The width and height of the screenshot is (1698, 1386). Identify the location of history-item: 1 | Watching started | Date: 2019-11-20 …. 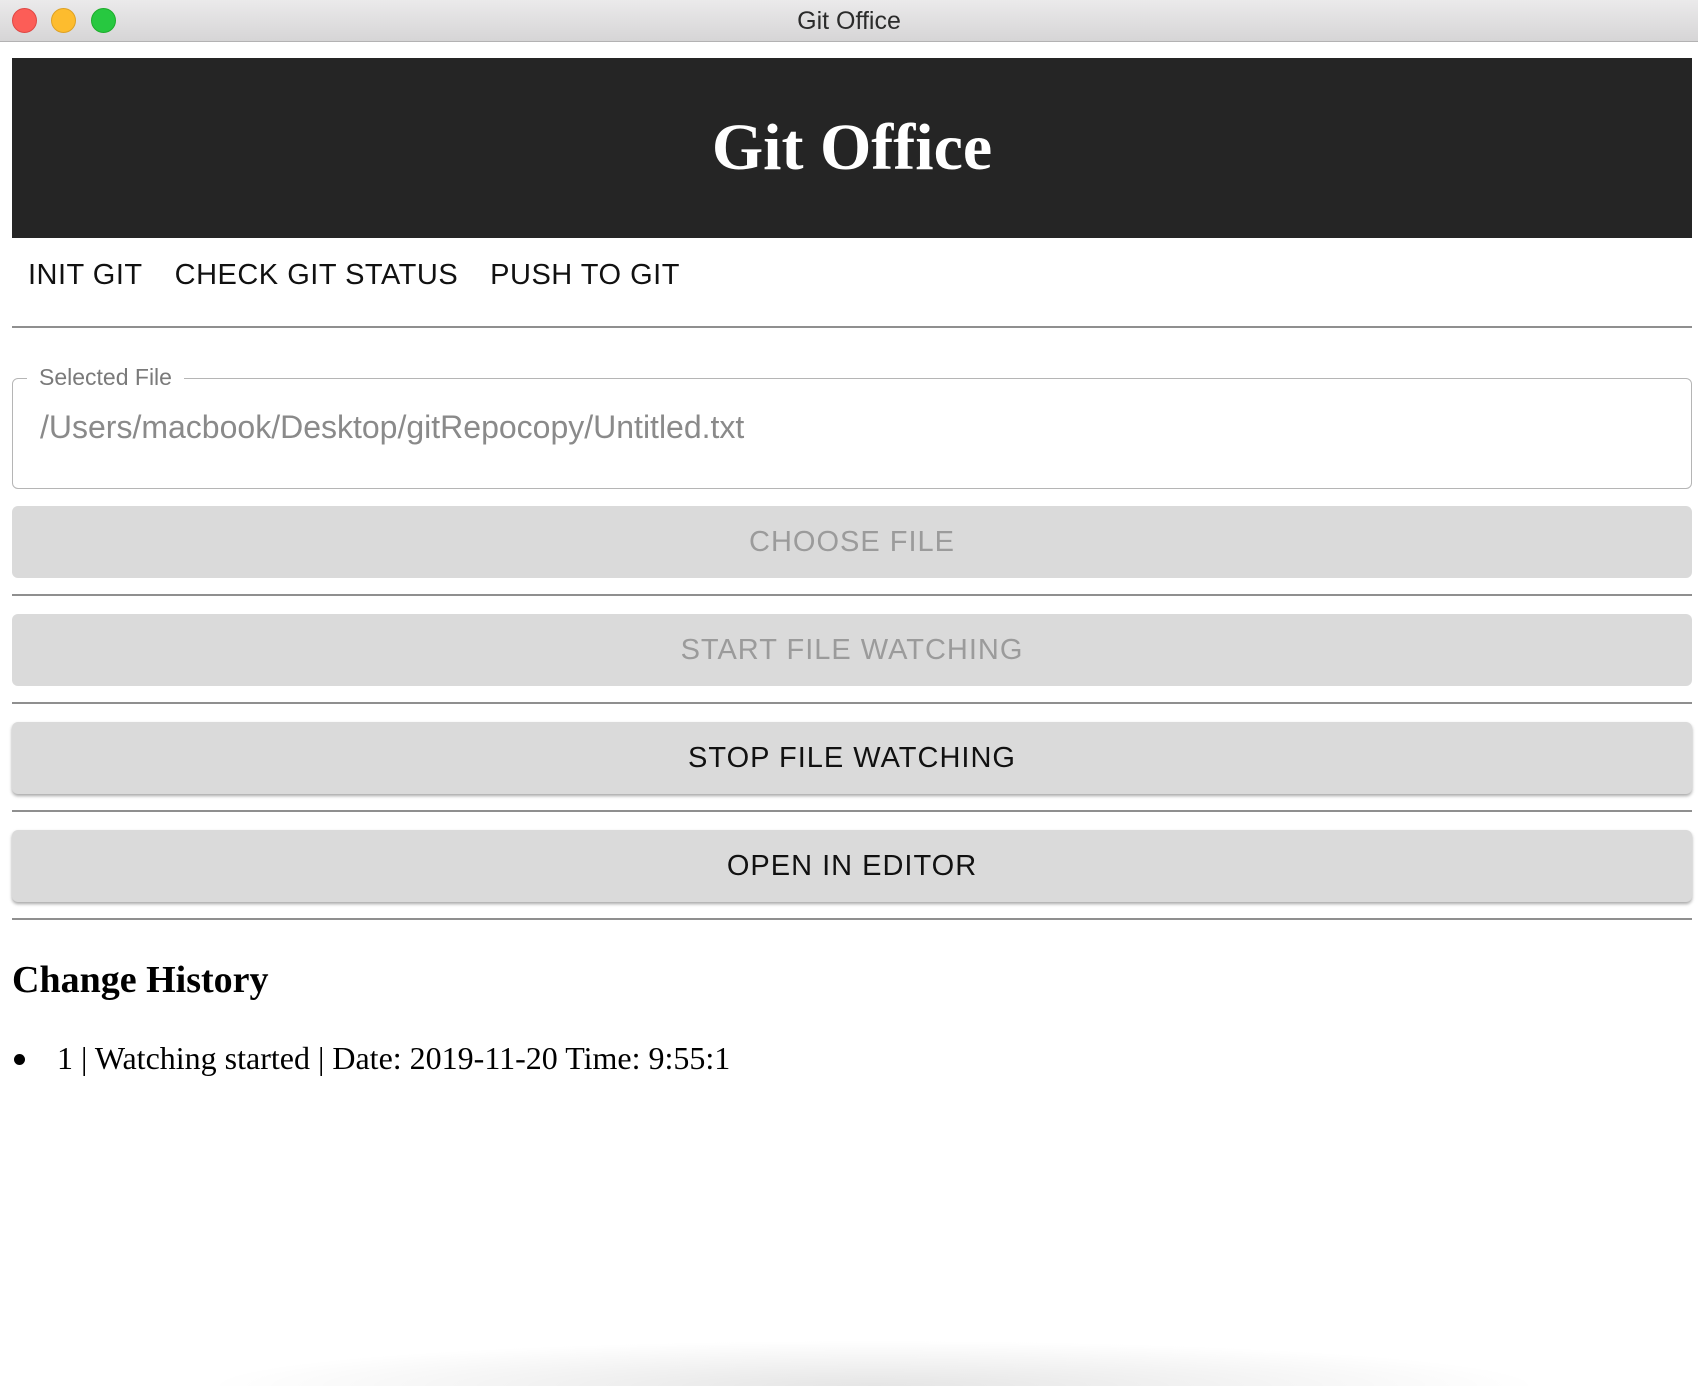
(371, 1058).